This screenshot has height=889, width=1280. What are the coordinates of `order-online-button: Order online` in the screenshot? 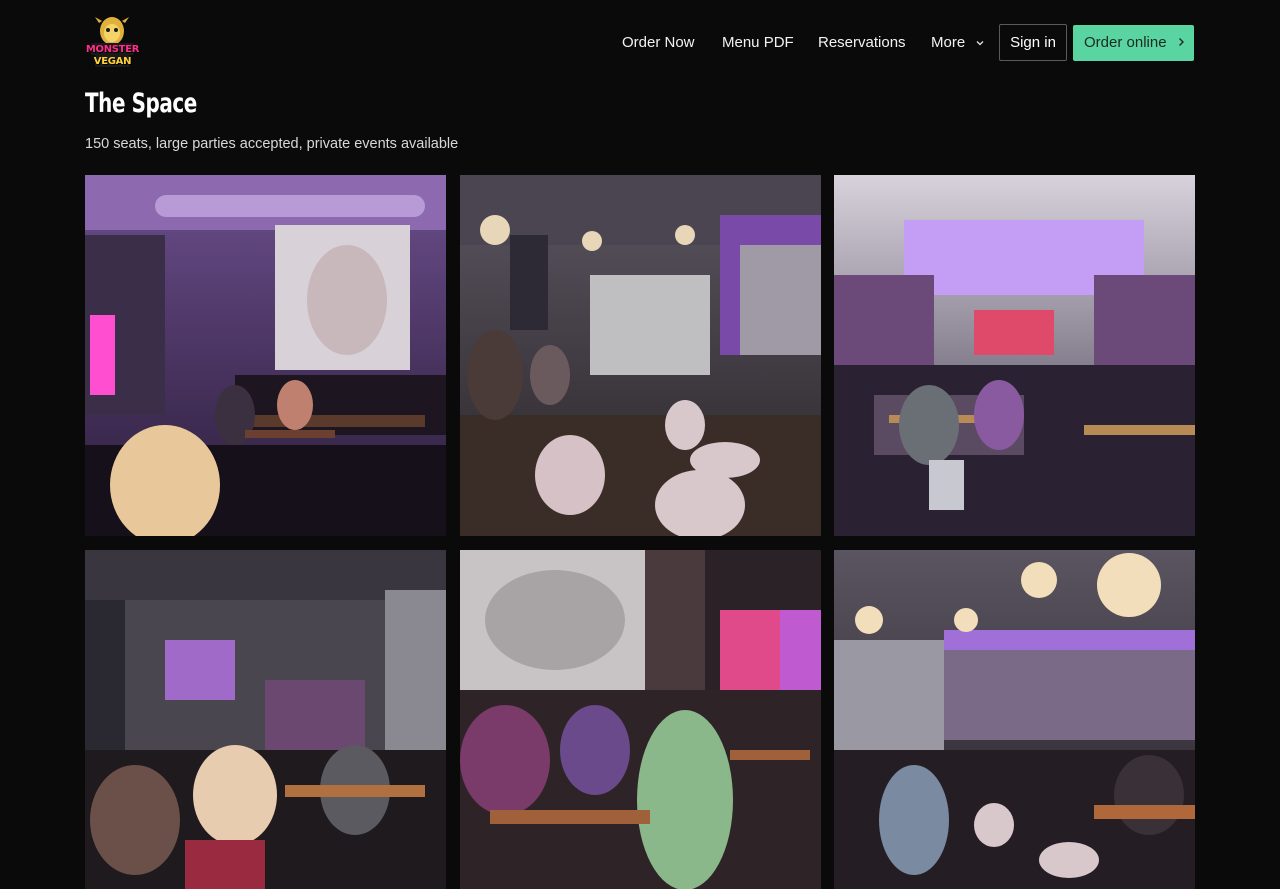 It's located at (1133, 43).